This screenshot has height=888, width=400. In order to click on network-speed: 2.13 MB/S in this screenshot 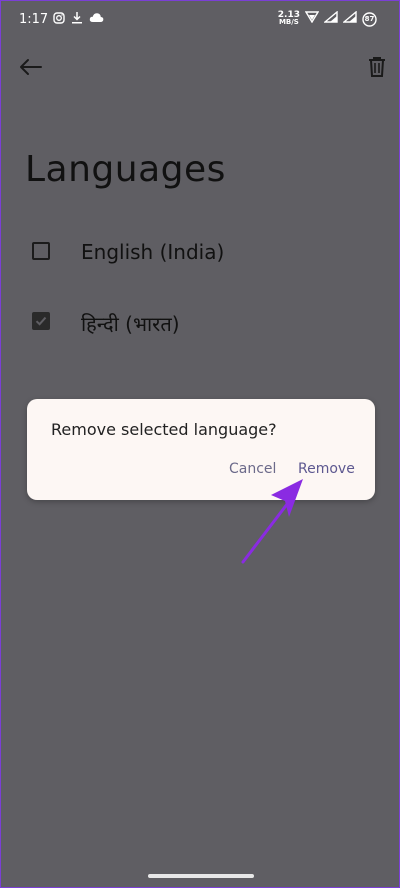, I will do `click(289, 18)`.